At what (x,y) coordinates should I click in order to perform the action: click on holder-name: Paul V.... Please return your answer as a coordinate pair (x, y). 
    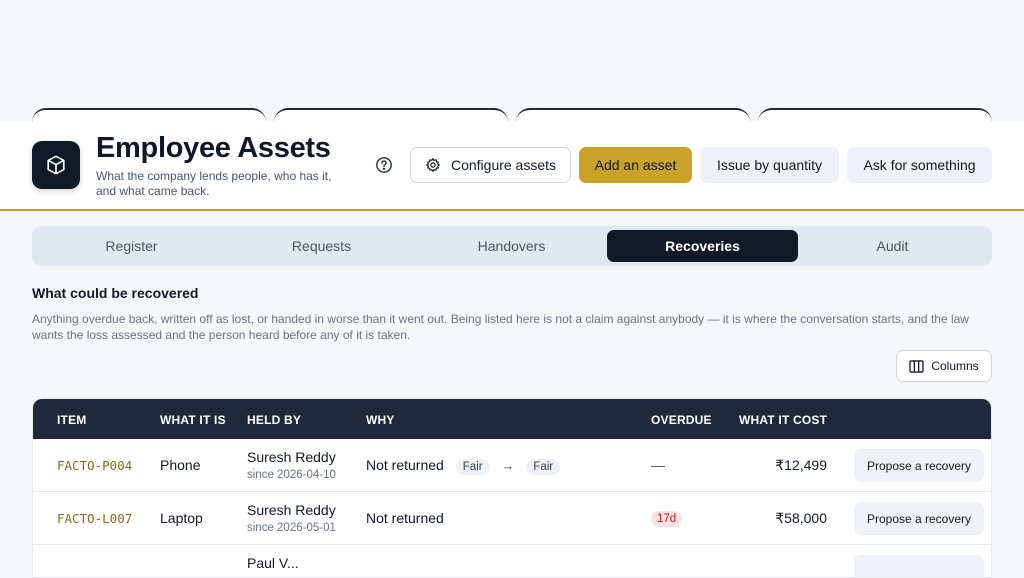
    Looking at the image, I should click on (273, 563).